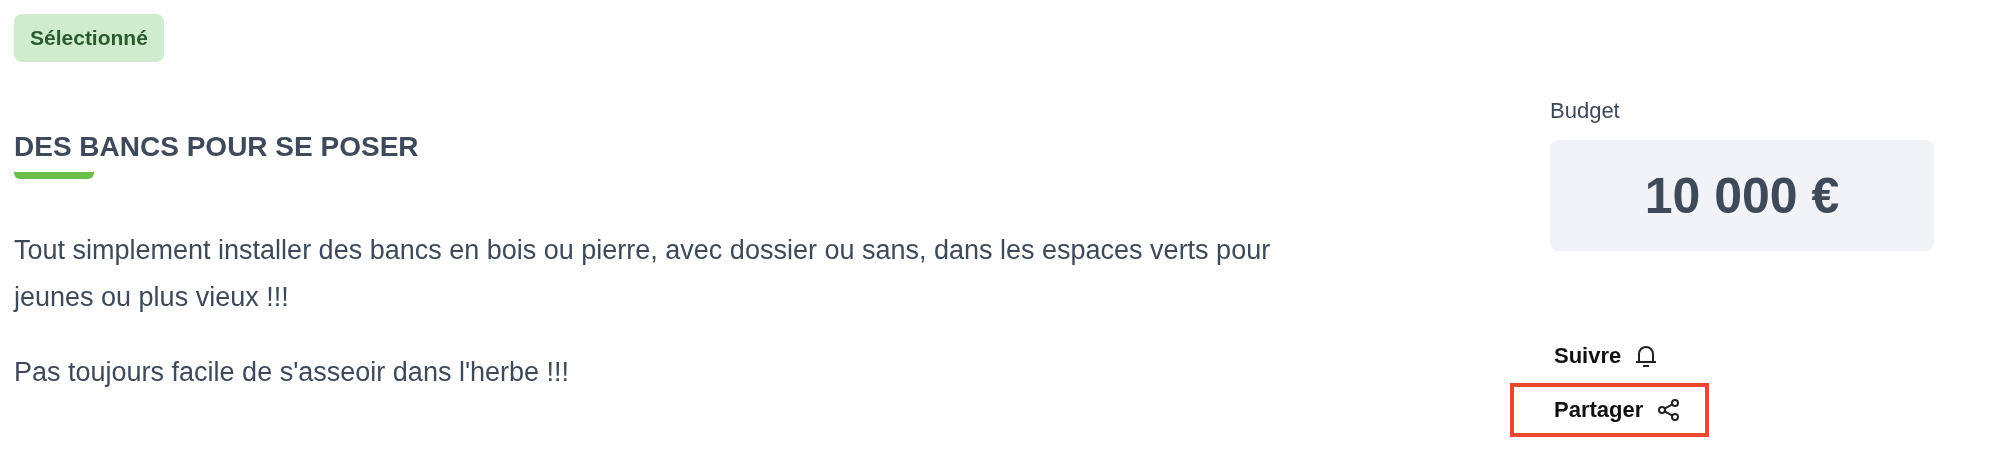 The width and height of the screenshot is (2012, 460). Describe the element at coordinates (1618, 410) in the screenshot. I see `share-link: Partager` at that location.